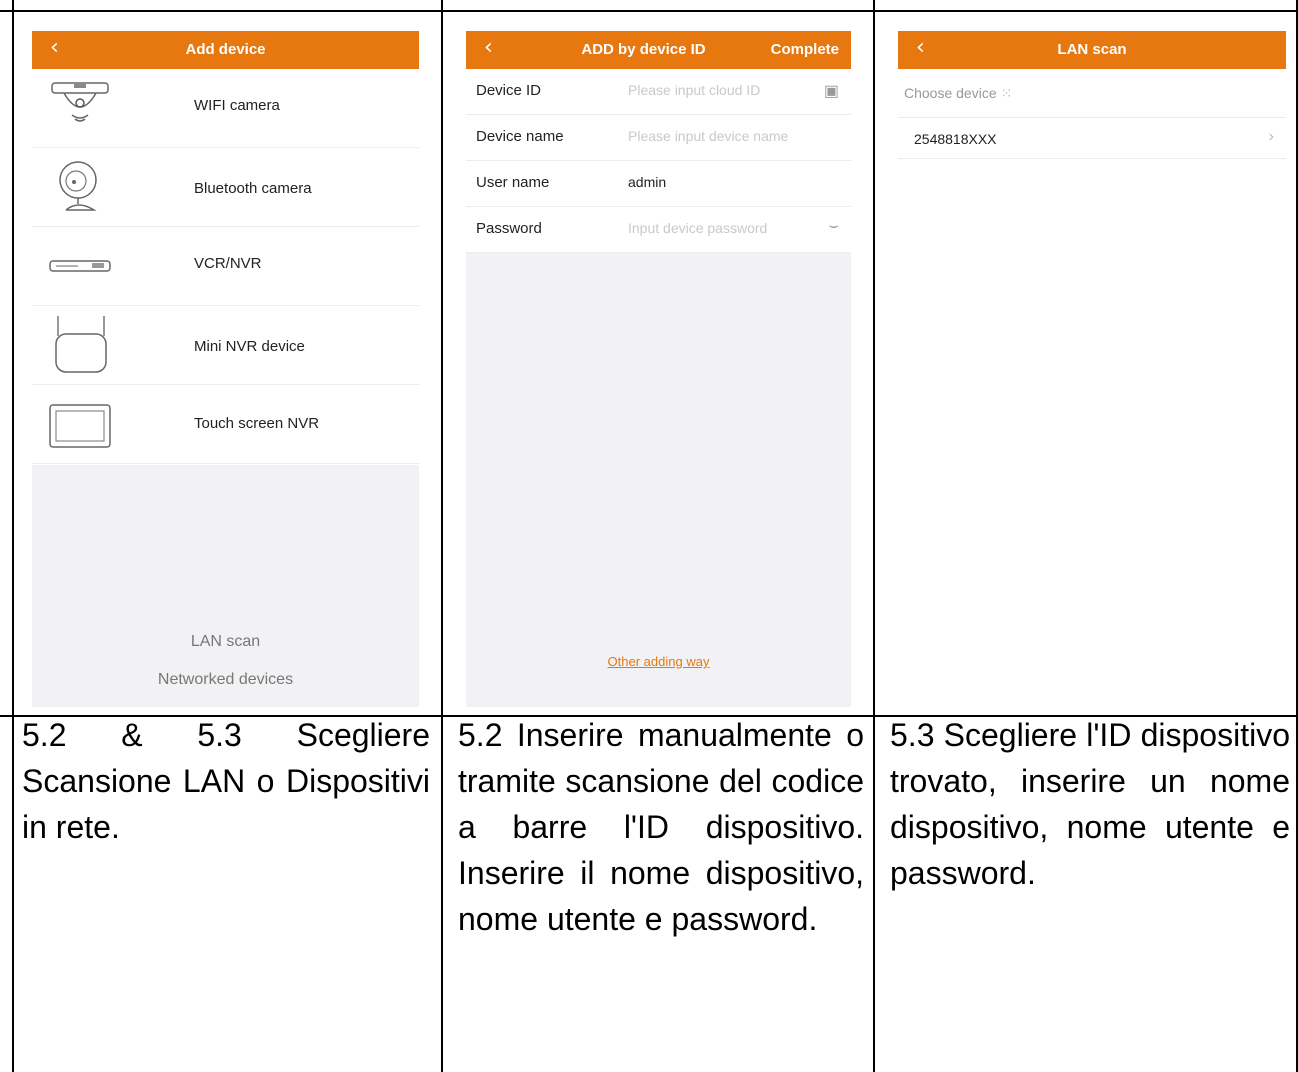 Image resolution: width=1298 pixels, height=1072 pixels. Describe the element at coordinates (225, 586) in the screenshot. I see `bottom-area: LAN scan Networked devices` at that location.